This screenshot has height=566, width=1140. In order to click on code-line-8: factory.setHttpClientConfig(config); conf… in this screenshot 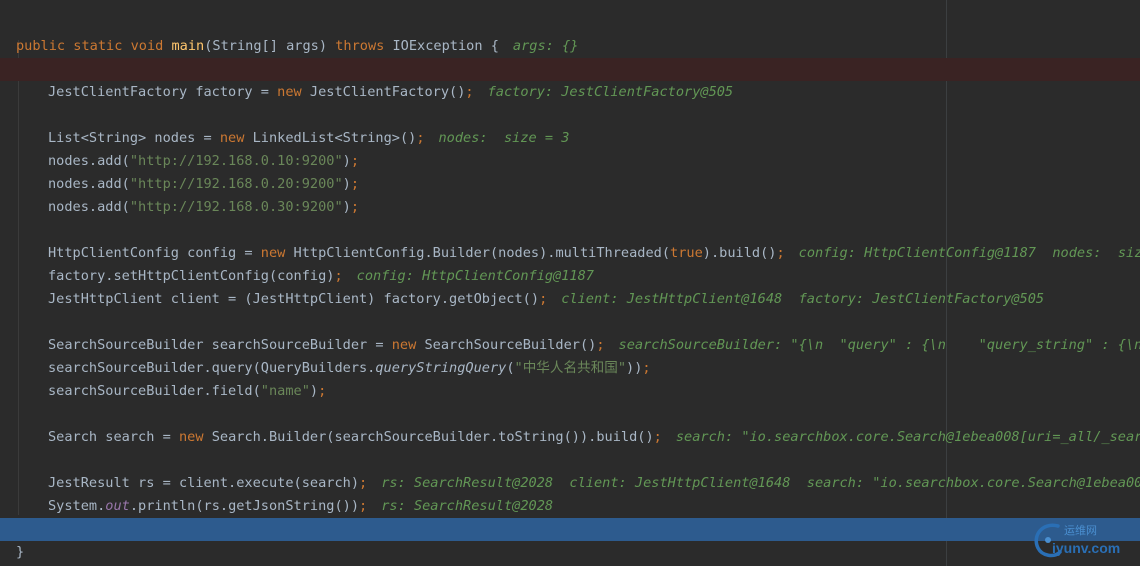, I will do `click(570, 263)`.